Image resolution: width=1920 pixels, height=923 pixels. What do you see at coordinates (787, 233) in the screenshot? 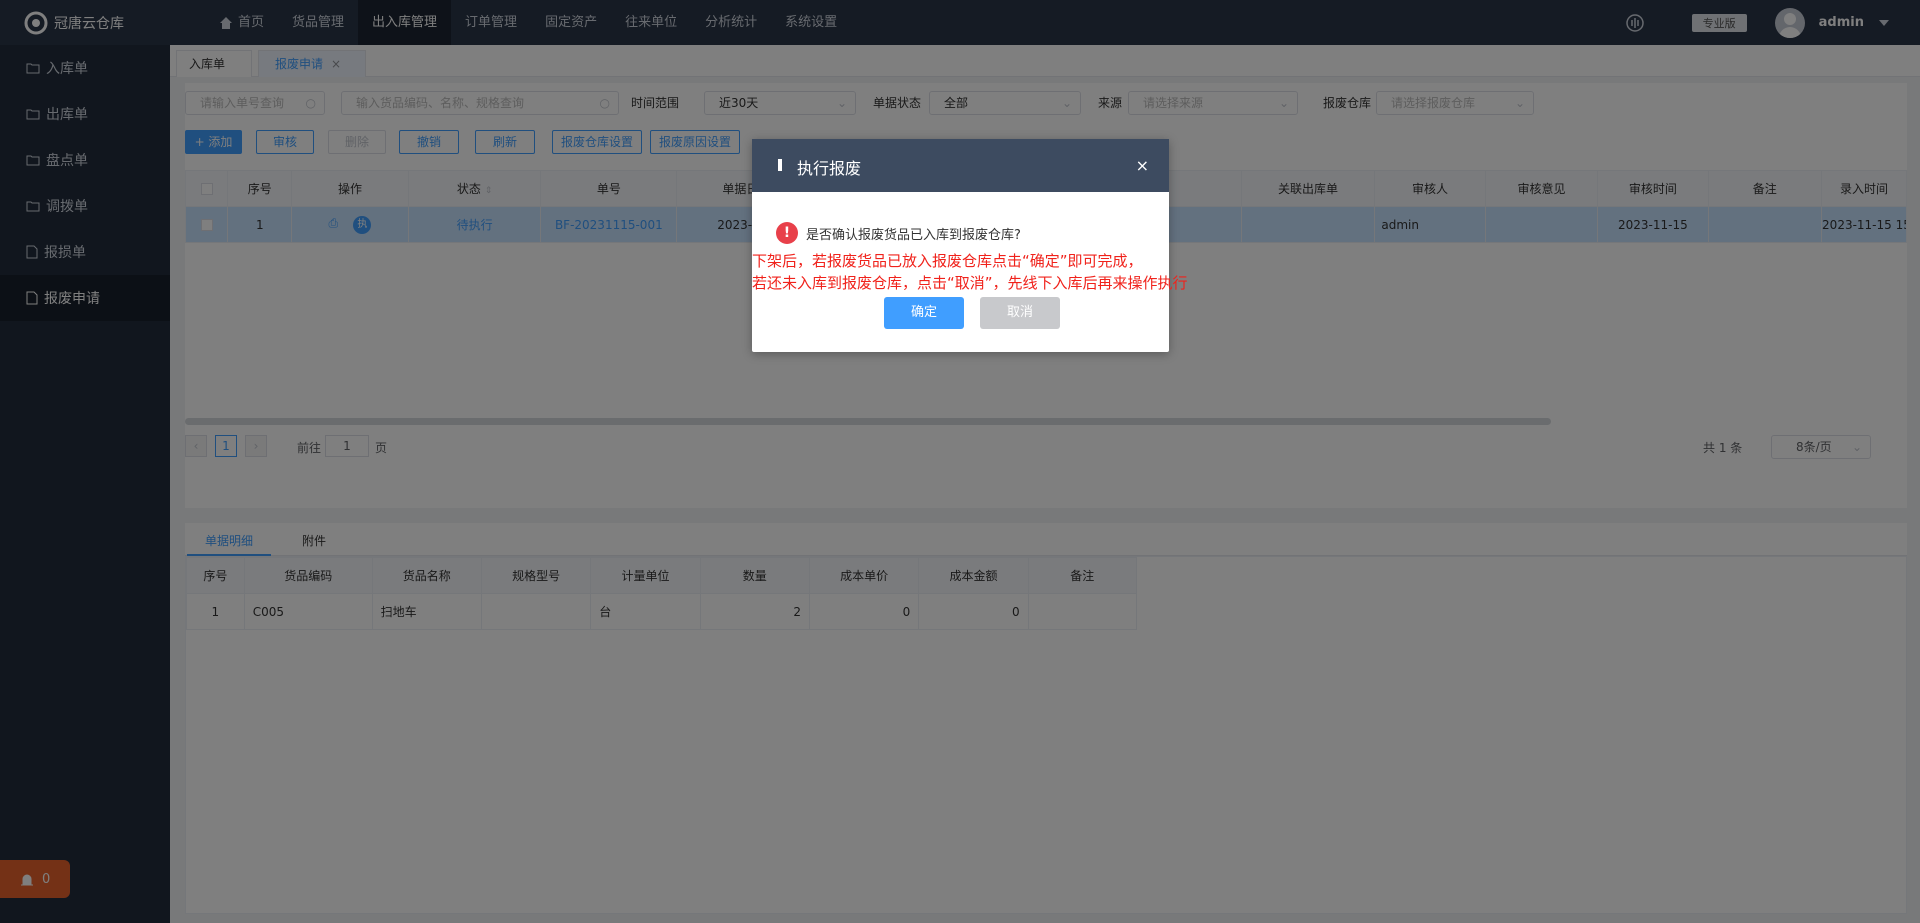
I see `warning-icon: !` at bounding box center [787, 233].